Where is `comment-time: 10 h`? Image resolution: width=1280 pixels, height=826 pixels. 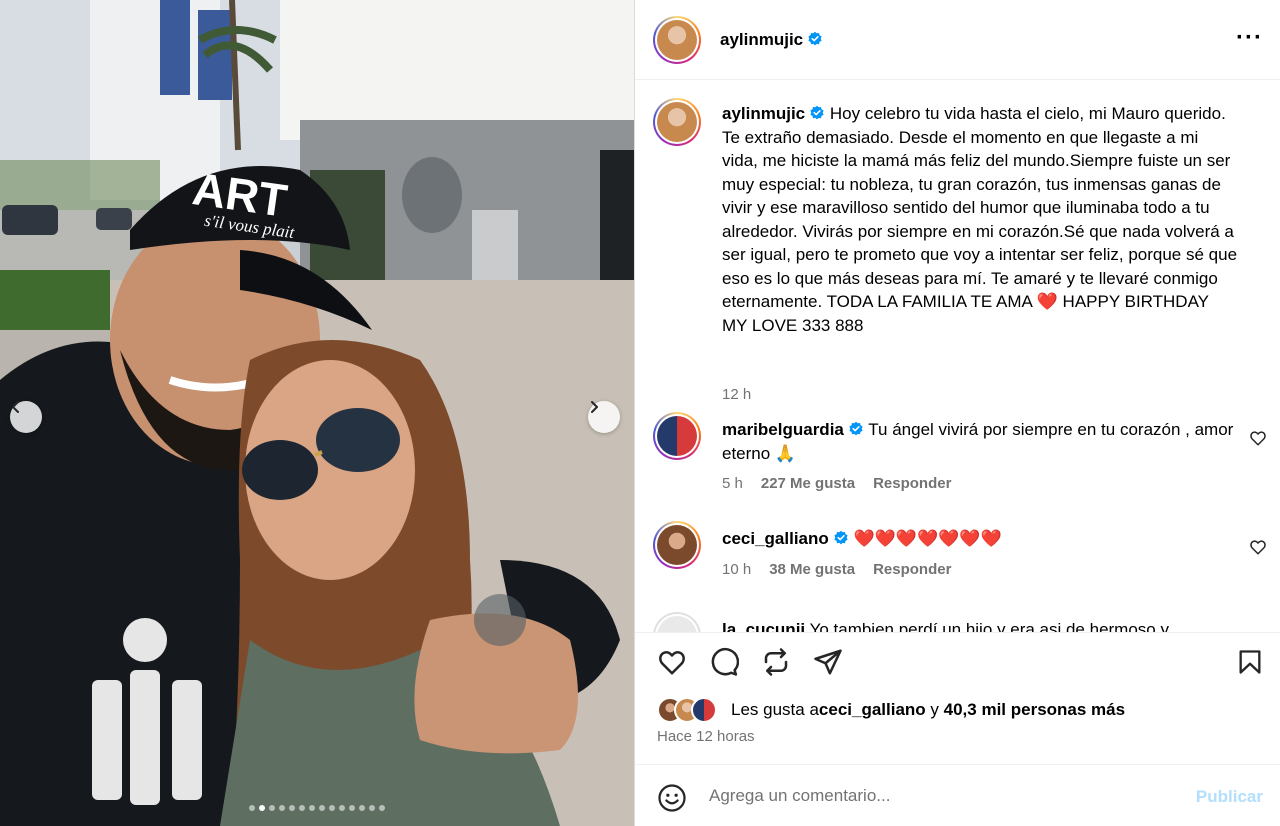
comment-time: 10 h is located at coordinates (736, 569).